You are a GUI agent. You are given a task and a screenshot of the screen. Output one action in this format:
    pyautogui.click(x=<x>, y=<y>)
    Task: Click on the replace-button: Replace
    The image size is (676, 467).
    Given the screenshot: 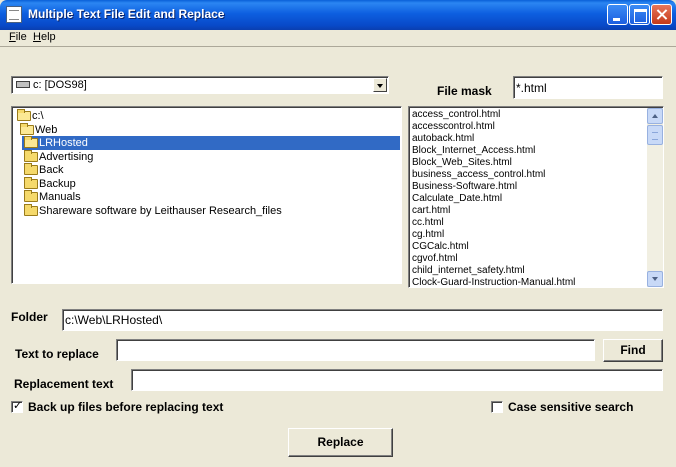 What is the action you would take?
    pyautogui.click(x=340, y=442)
    